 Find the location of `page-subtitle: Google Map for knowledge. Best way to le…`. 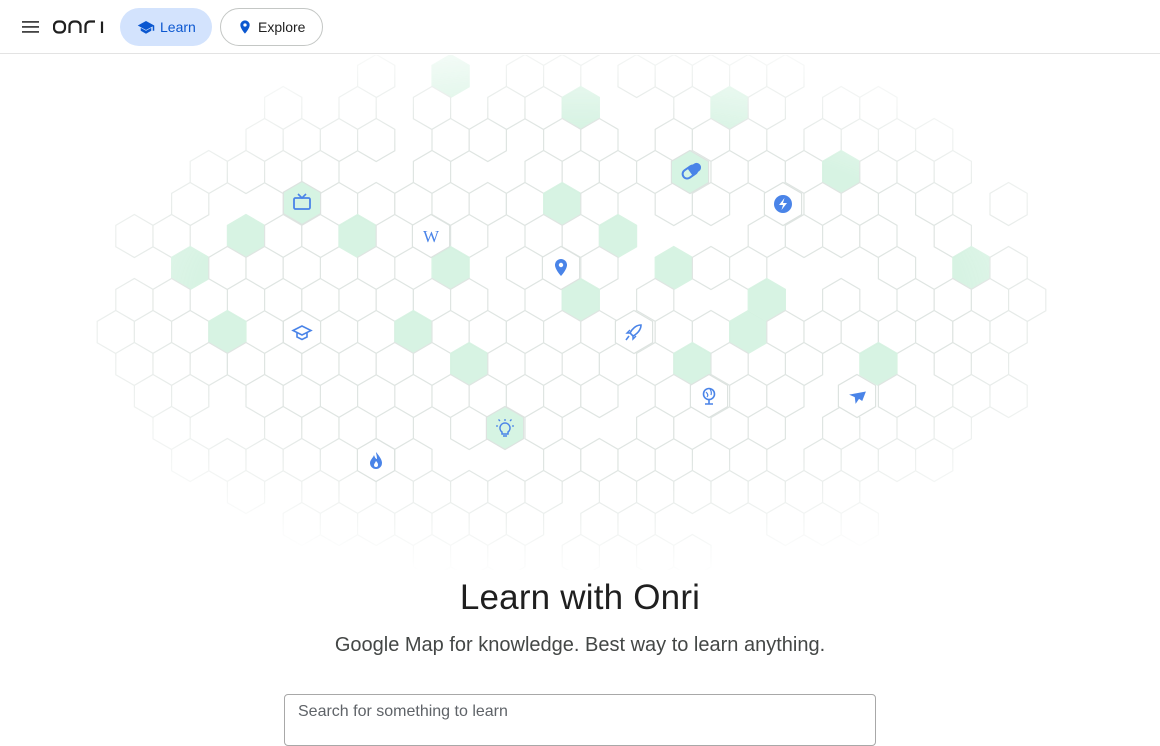

page-subtitle: Google Map for knowledge. Best way to le… is located at coordinates (580, 645).